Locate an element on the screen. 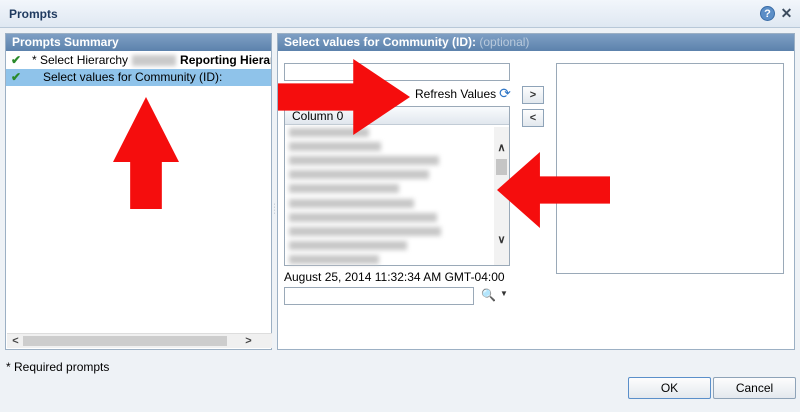 Image resolution: width=800 pixels, height=412 pixels. prompt-item-text: * Select Hierarchy Reporting Hierarchy is located at coordinates (151, 60).